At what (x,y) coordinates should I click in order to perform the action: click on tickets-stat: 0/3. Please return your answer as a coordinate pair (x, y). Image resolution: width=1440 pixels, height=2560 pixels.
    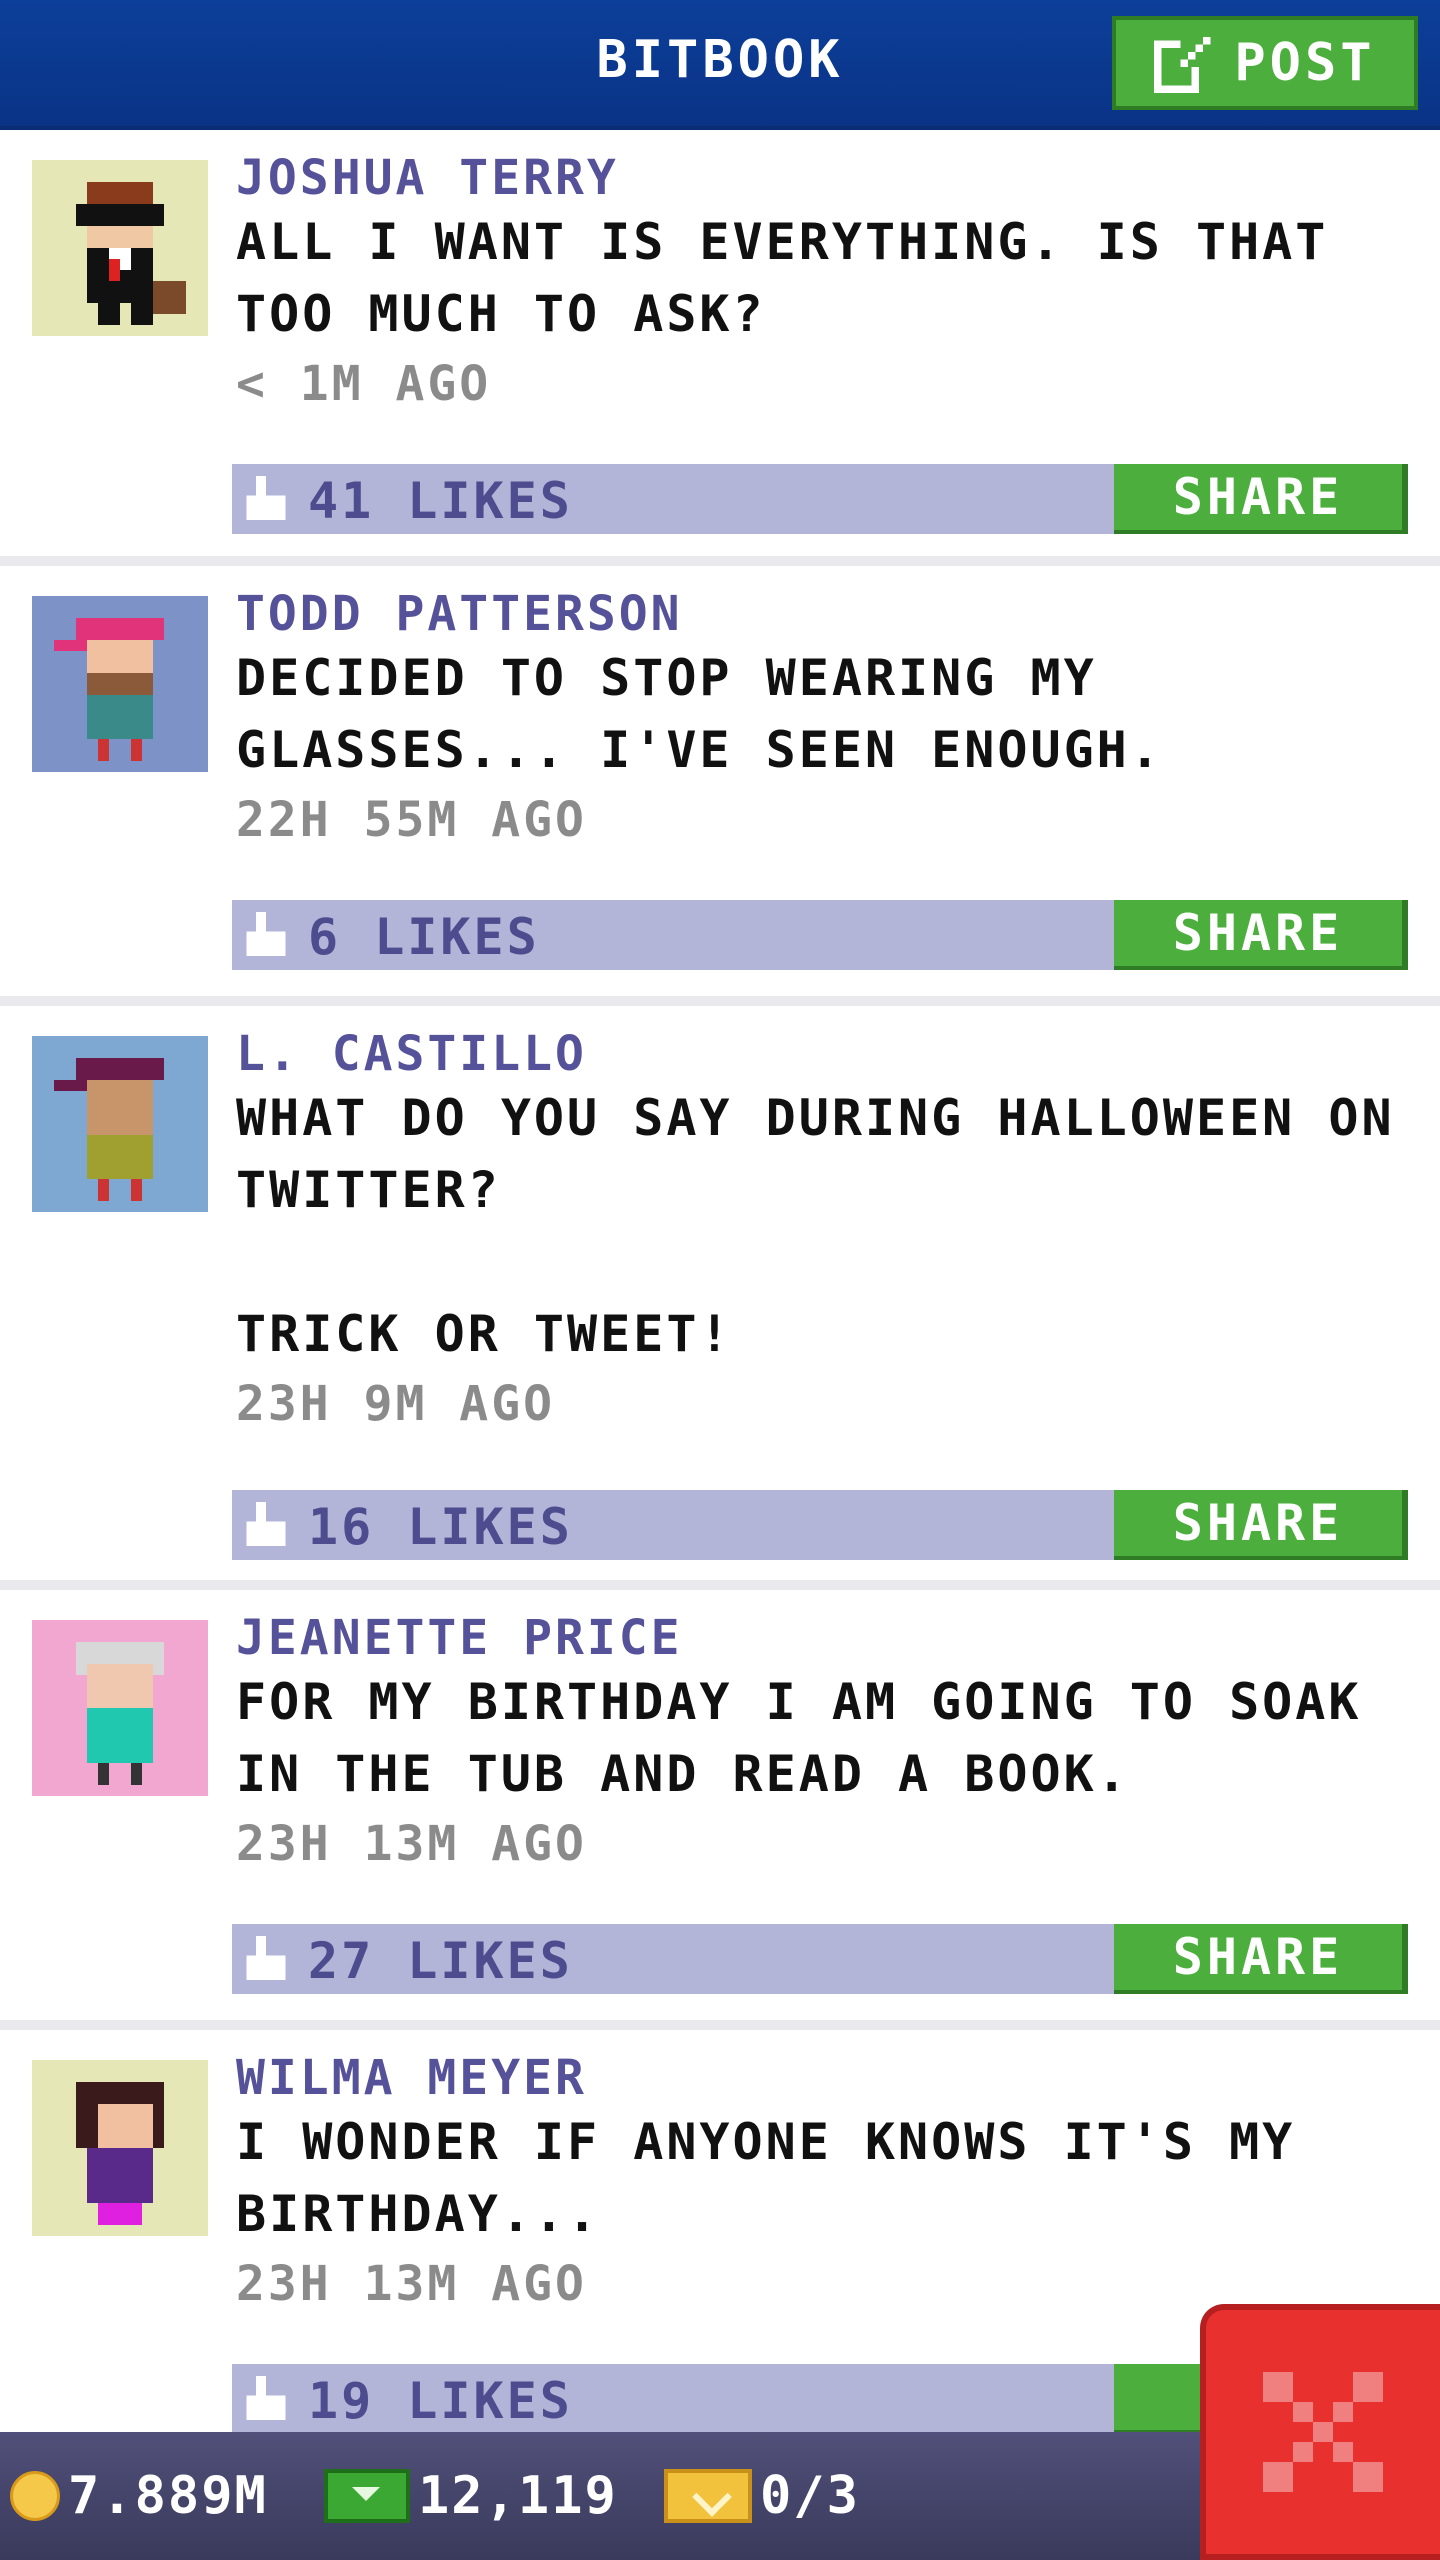
    Looking at the image, I should click on (762, 2496).